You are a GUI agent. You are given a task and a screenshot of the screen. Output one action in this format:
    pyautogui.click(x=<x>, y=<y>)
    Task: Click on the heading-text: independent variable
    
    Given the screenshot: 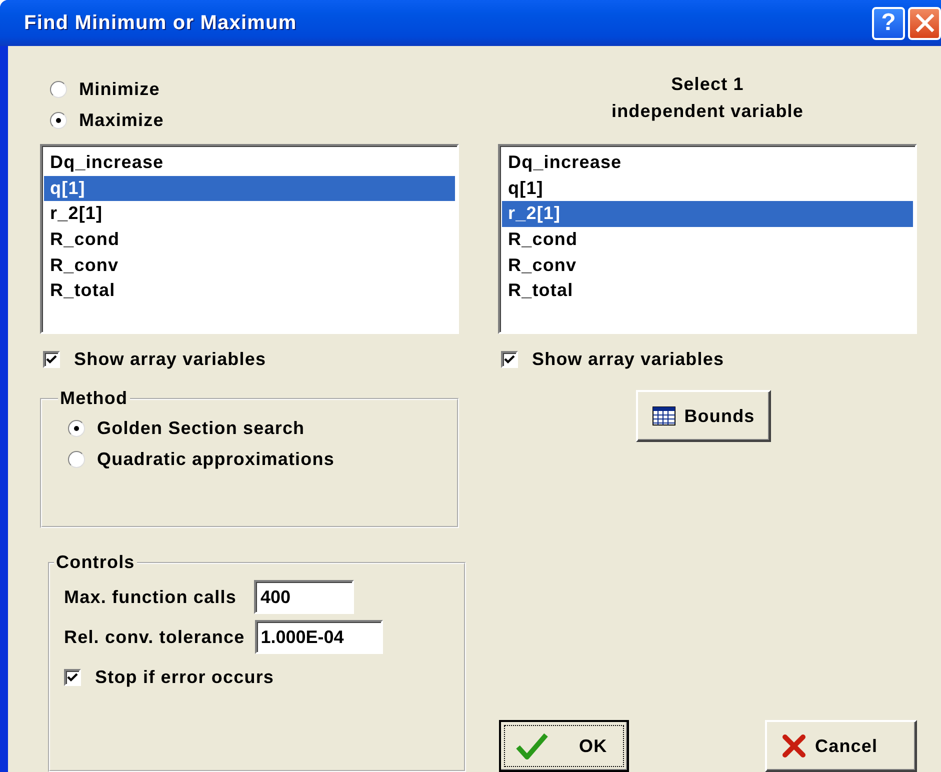 What is the action you would take?
    pyautogui.click(x=707, y=111)
    